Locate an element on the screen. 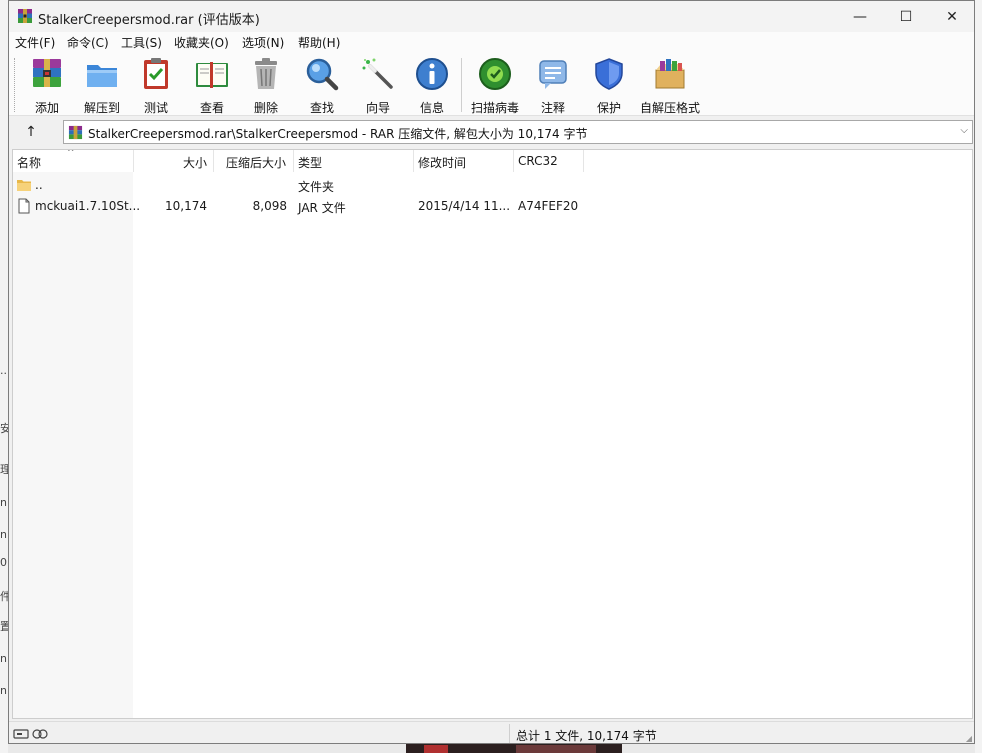 This screenshot has width=982, height=753. close-button: ✕ is located at coordinates (951, 16).